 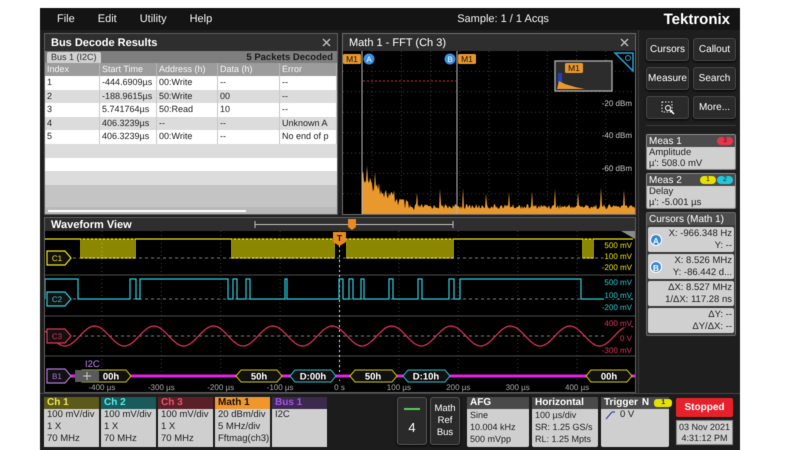 I want to click on measurement-value: µ': 508.0 mV, so click(x=676, y=163).